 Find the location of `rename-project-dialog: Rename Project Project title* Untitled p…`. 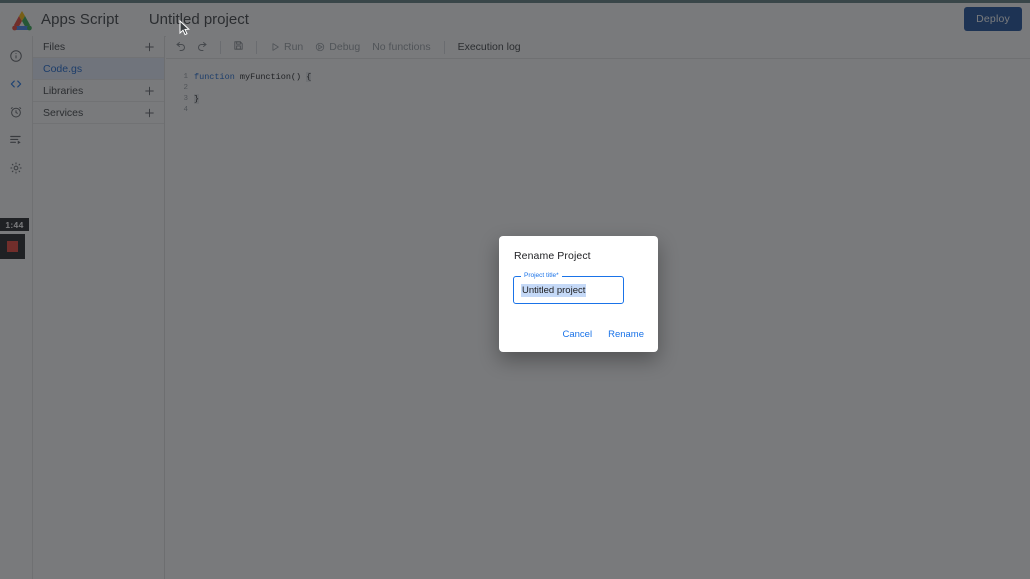

rename-project-dialog: Rename Project Project title* Untitled p… is located at coordinates (578, 294).